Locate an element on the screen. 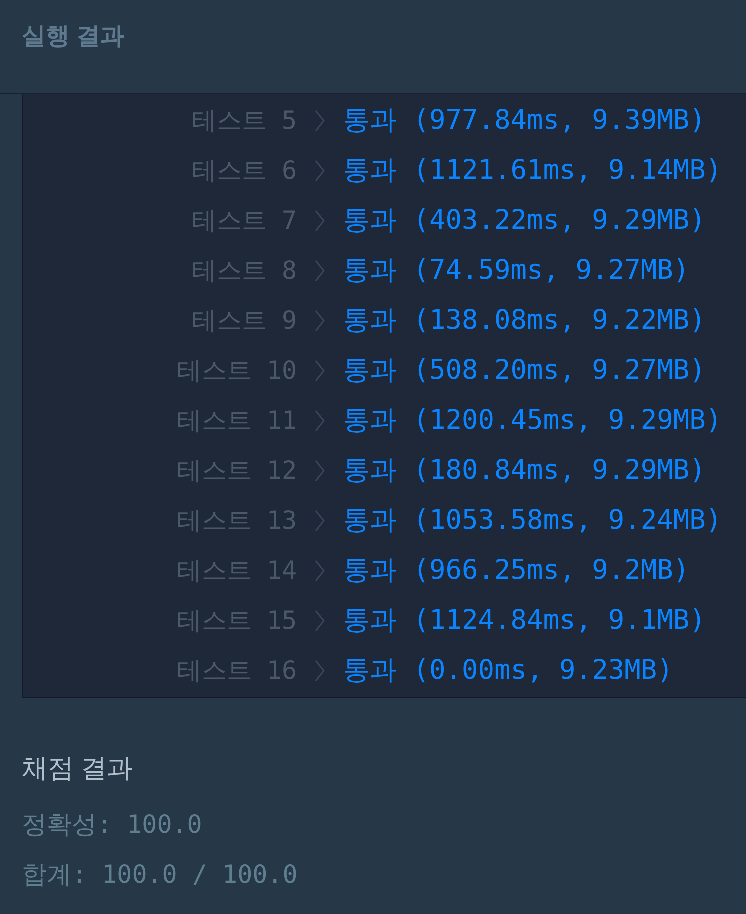 The height and width of the screenshot is (914, 746). section-title: 실행 결과 is located at coordinates (73, 37).